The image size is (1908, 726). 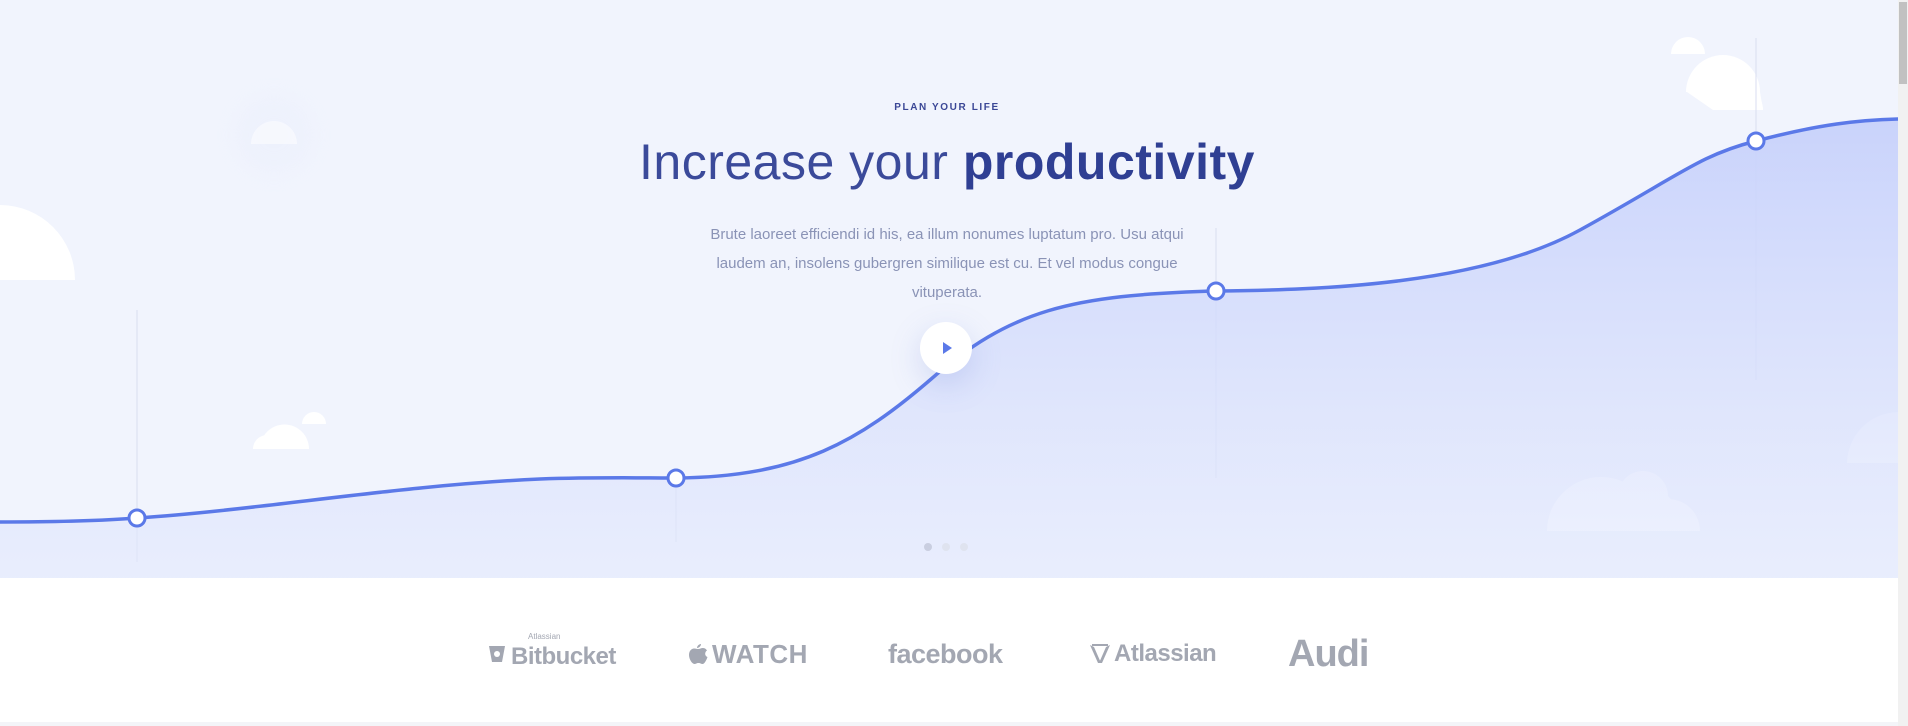 I want to click on logo-facebook: facebook, so click(x=945, y=654).